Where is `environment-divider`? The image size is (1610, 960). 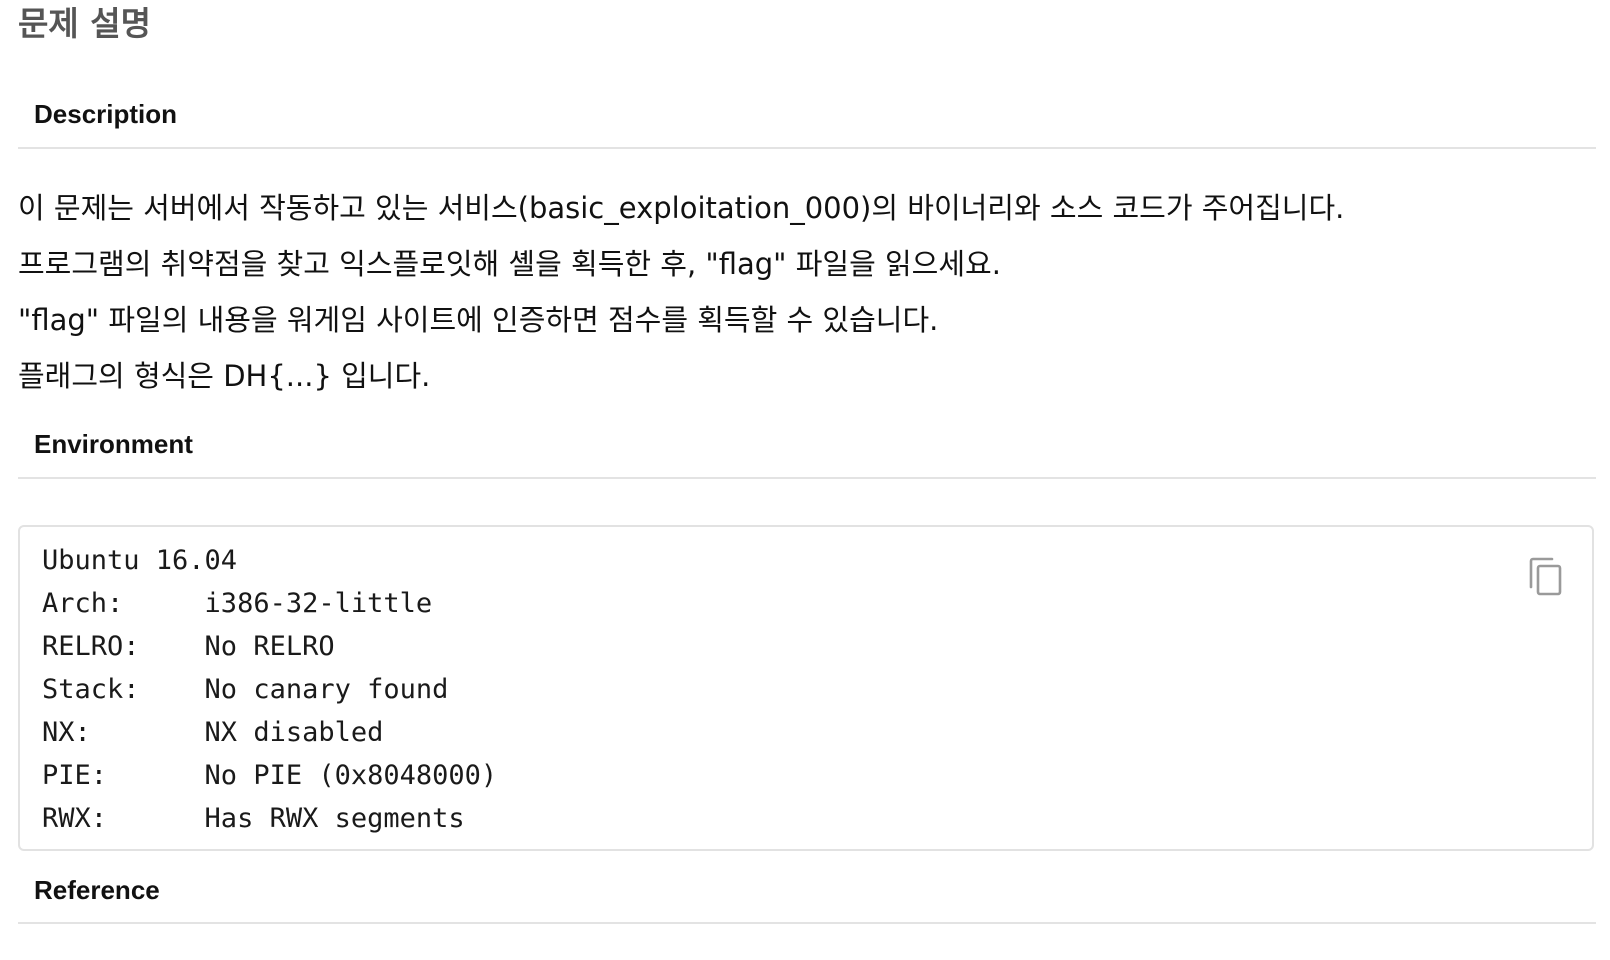 environment-divider is located at coordinates (807, 478).